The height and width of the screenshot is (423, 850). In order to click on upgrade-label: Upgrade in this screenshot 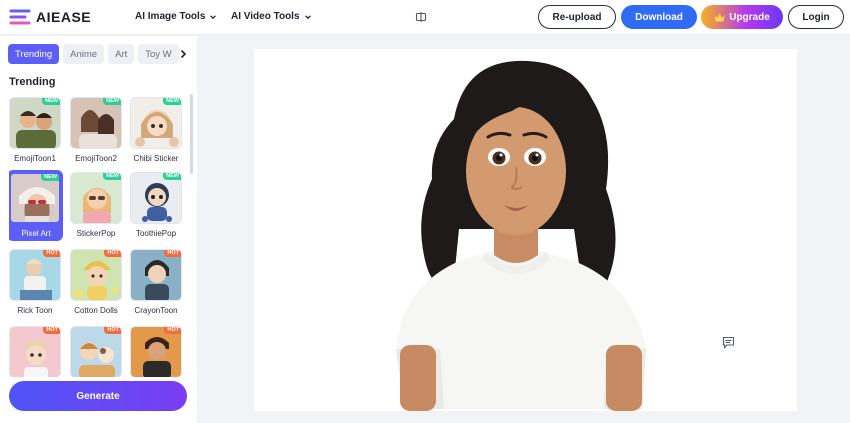, I will do `click(749, 17)`.